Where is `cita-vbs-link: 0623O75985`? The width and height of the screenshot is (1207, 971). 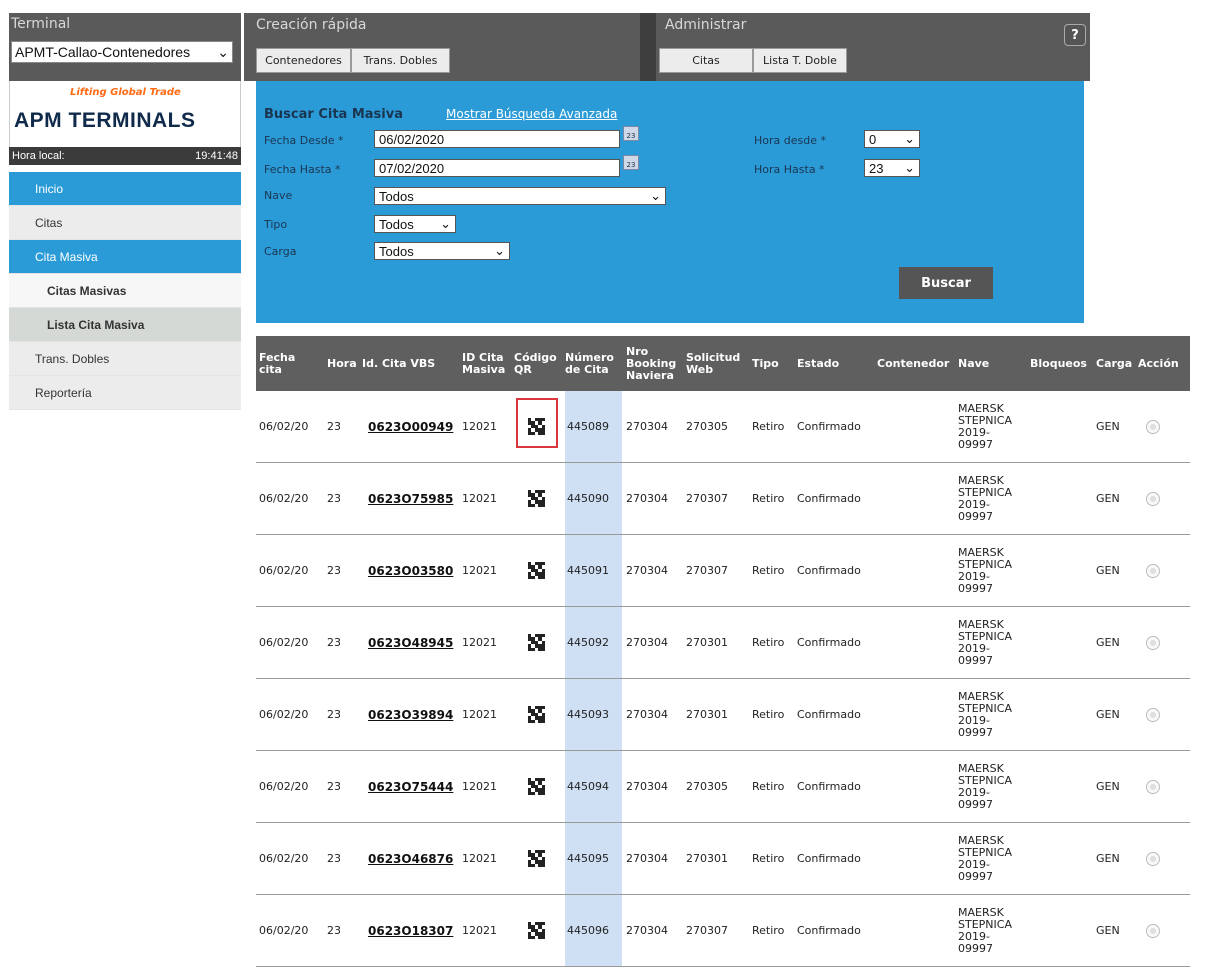 cita-vbs-link: 0623O75985 is located at coordinates (410, 498).